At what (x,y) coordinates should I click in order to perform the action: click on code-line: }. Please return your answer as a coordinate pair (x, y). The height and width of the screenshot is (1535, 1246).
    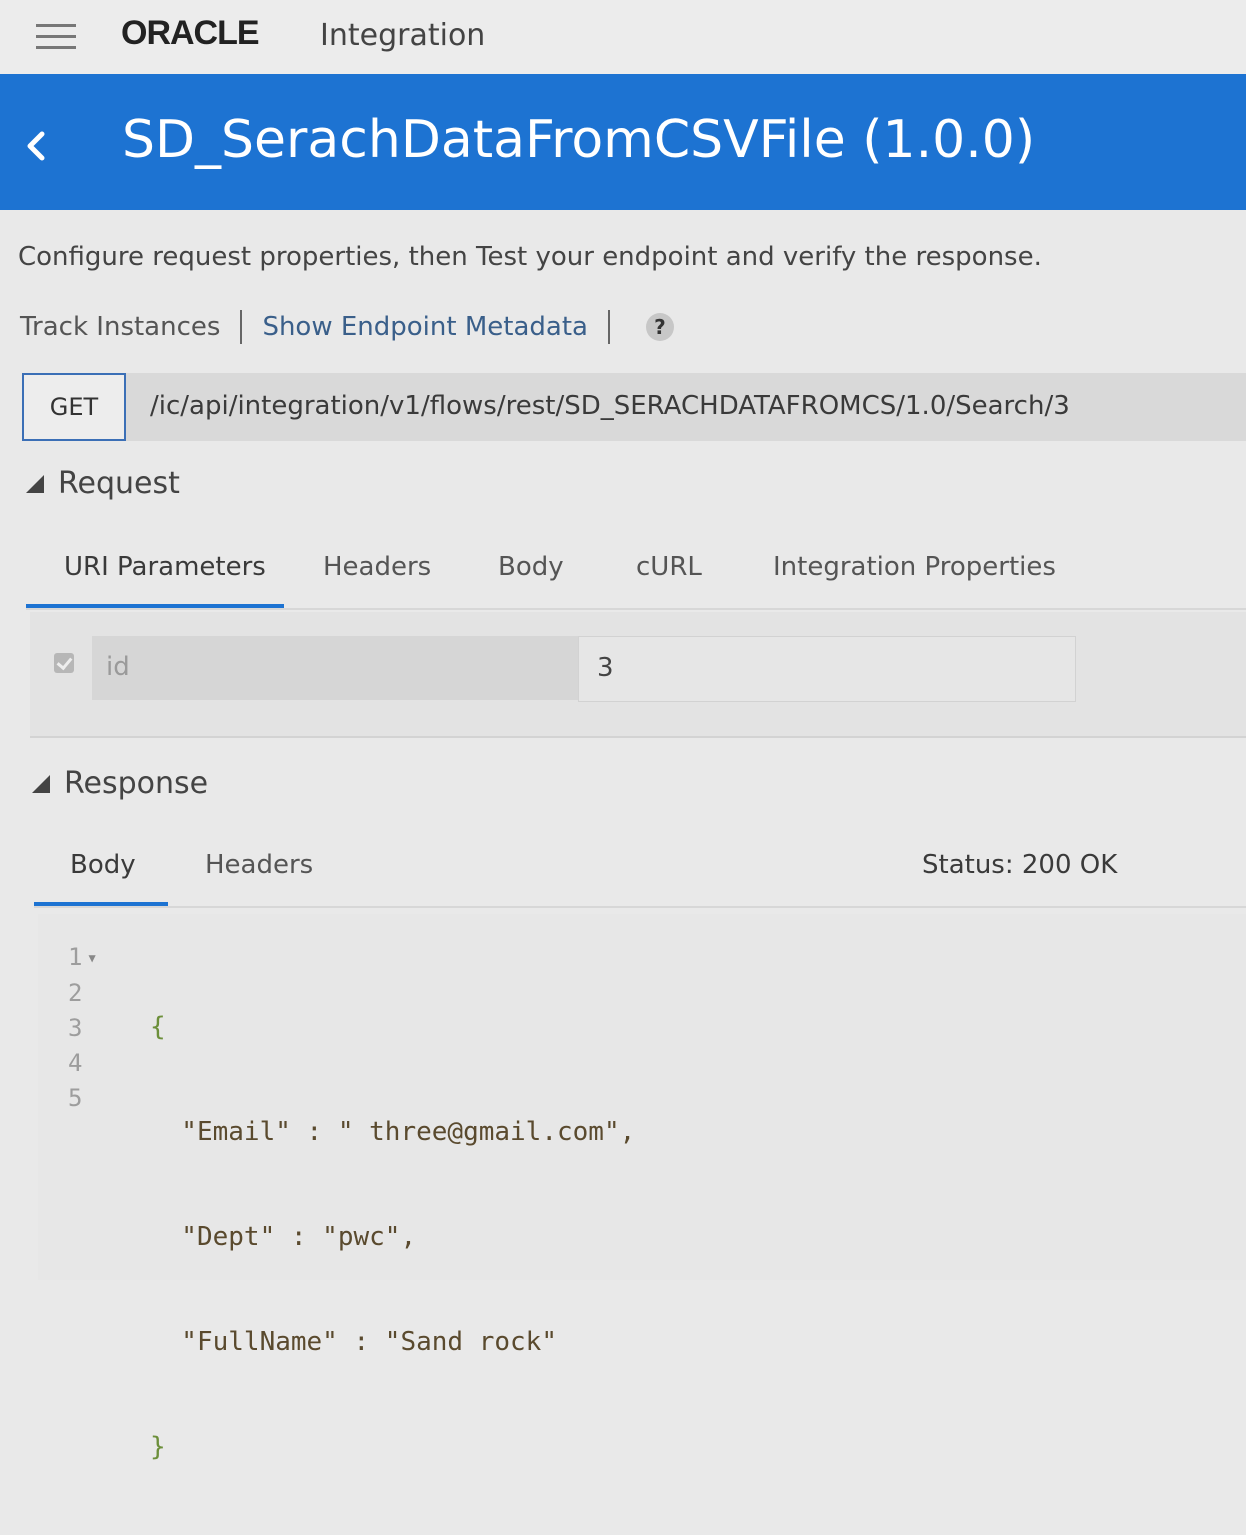
    Looking at the image, I should click on (158, 1447).